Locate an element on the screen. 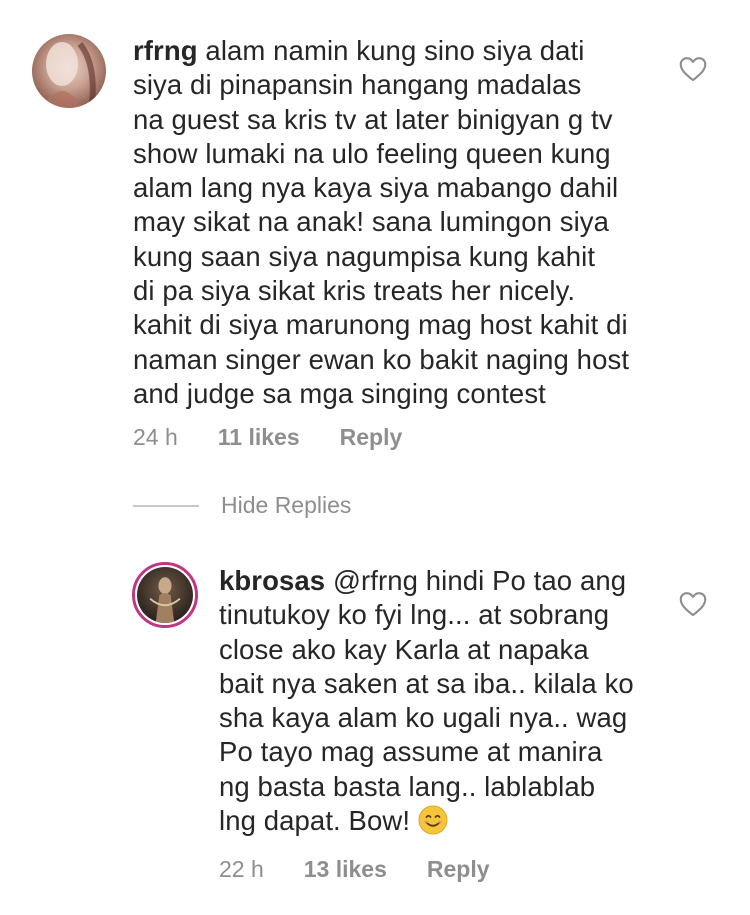 The image size is (750, 915). comment-meta: 22 h 13 likes Reply is located at coordinates (354, 869).